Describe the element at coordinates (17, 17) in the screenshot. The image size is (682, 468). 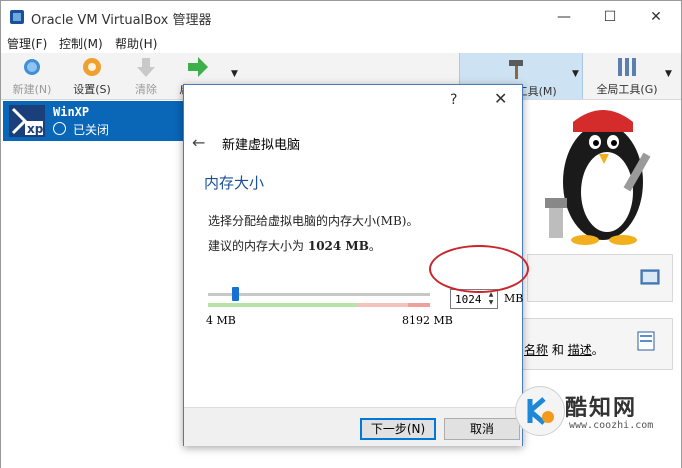
I see `virtualbox-app-icon` at that location.